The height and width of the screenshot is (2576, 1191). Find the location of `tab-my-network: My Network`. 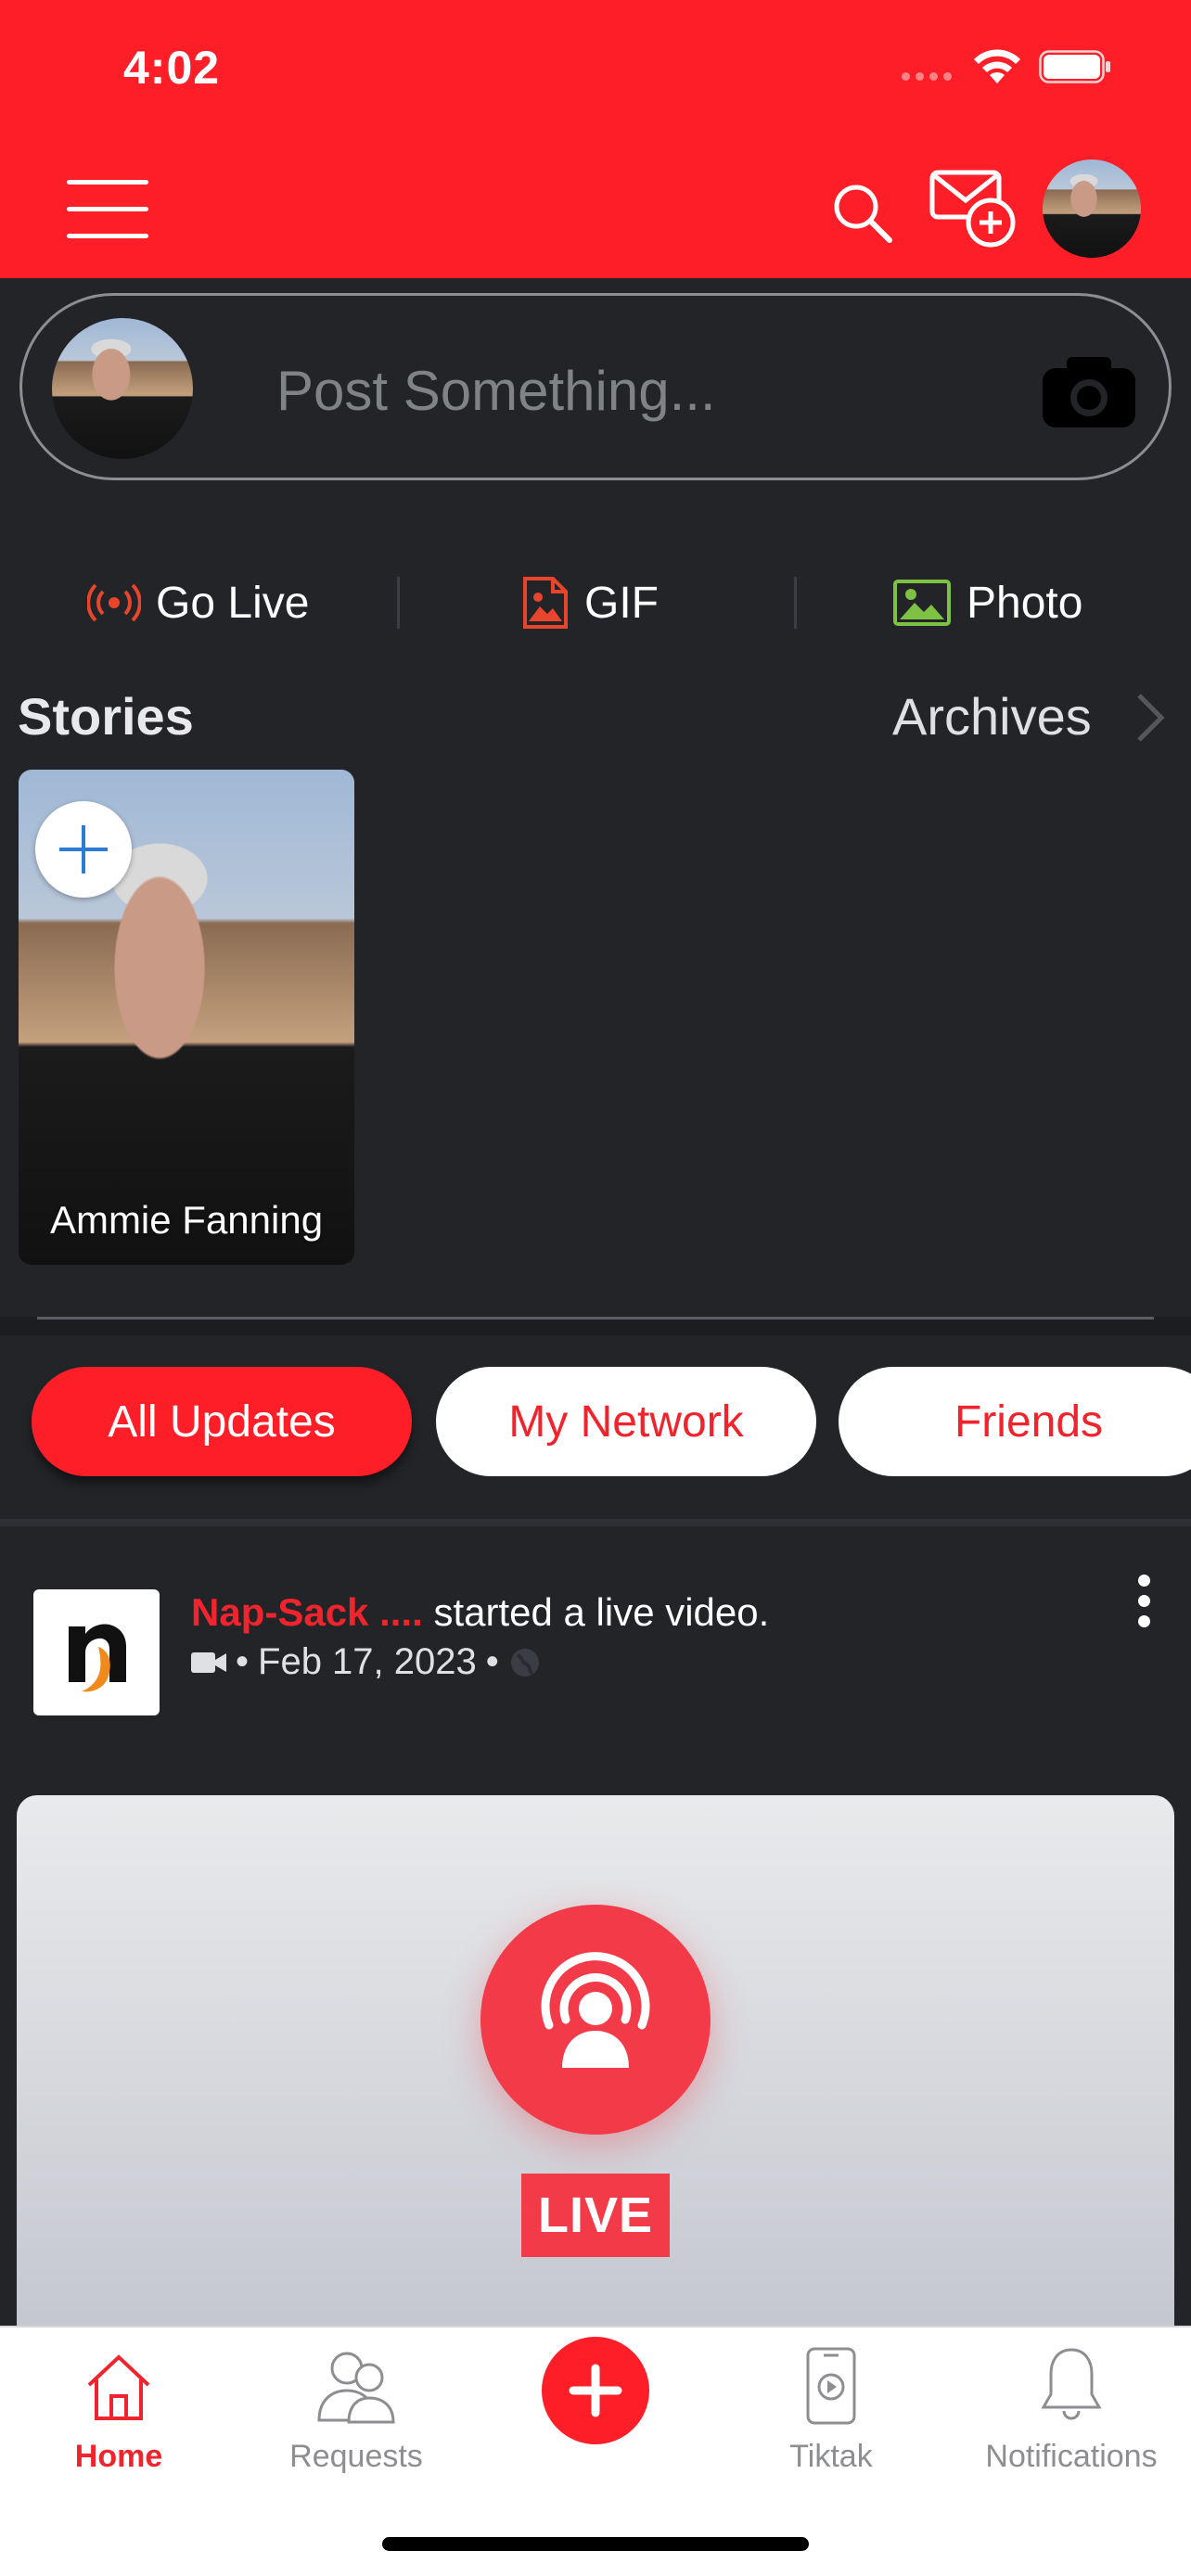

tab-my-network: My Network is located at coordinates (626, 1421).